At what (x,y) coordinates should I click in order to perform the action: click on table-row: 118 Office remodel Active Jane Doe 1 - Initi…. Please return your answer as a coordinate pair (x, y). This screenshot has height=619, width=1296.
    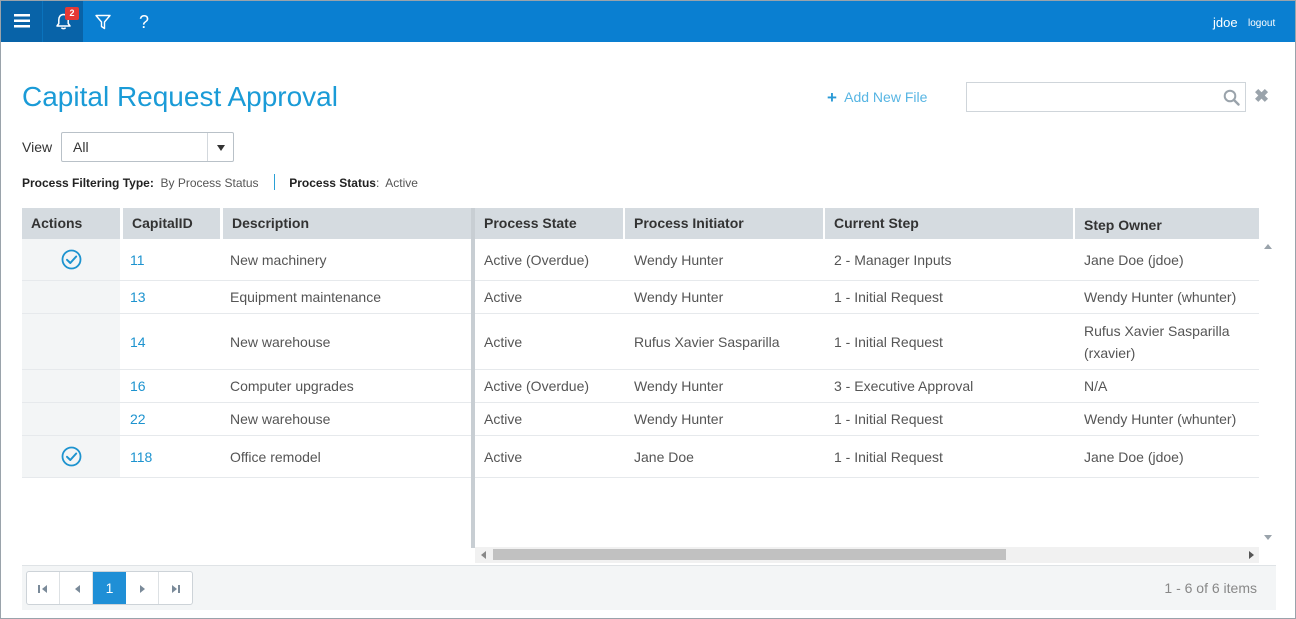
    Looking at the image, I should click on (640, 457).